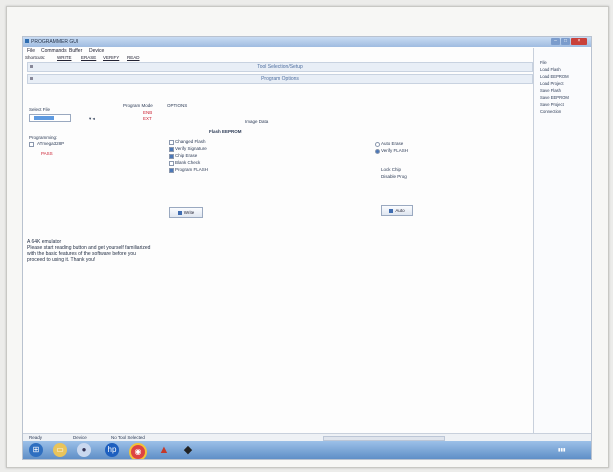 This screenshot has height=472, width=613. Describe the element at coordinates (51, 143) in the screenshot. I see `chip-label: ATmega328P` at that location.